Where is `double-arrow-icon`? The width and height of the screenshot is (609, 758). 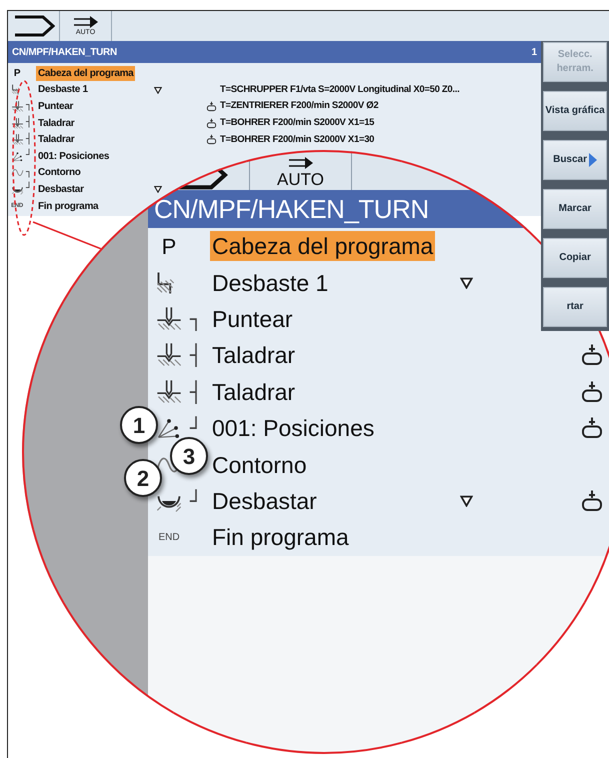
double-arrow-icon is located at coordinates (86, 22).